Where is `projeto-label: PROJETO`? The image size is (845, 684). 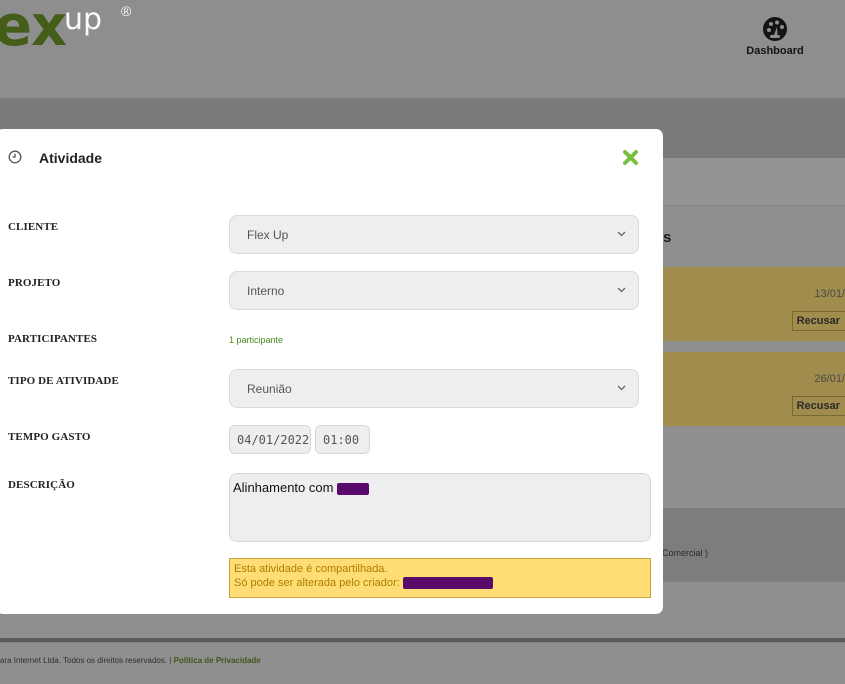 projeto-label: PROJETO is located at coordinates (34, 283).